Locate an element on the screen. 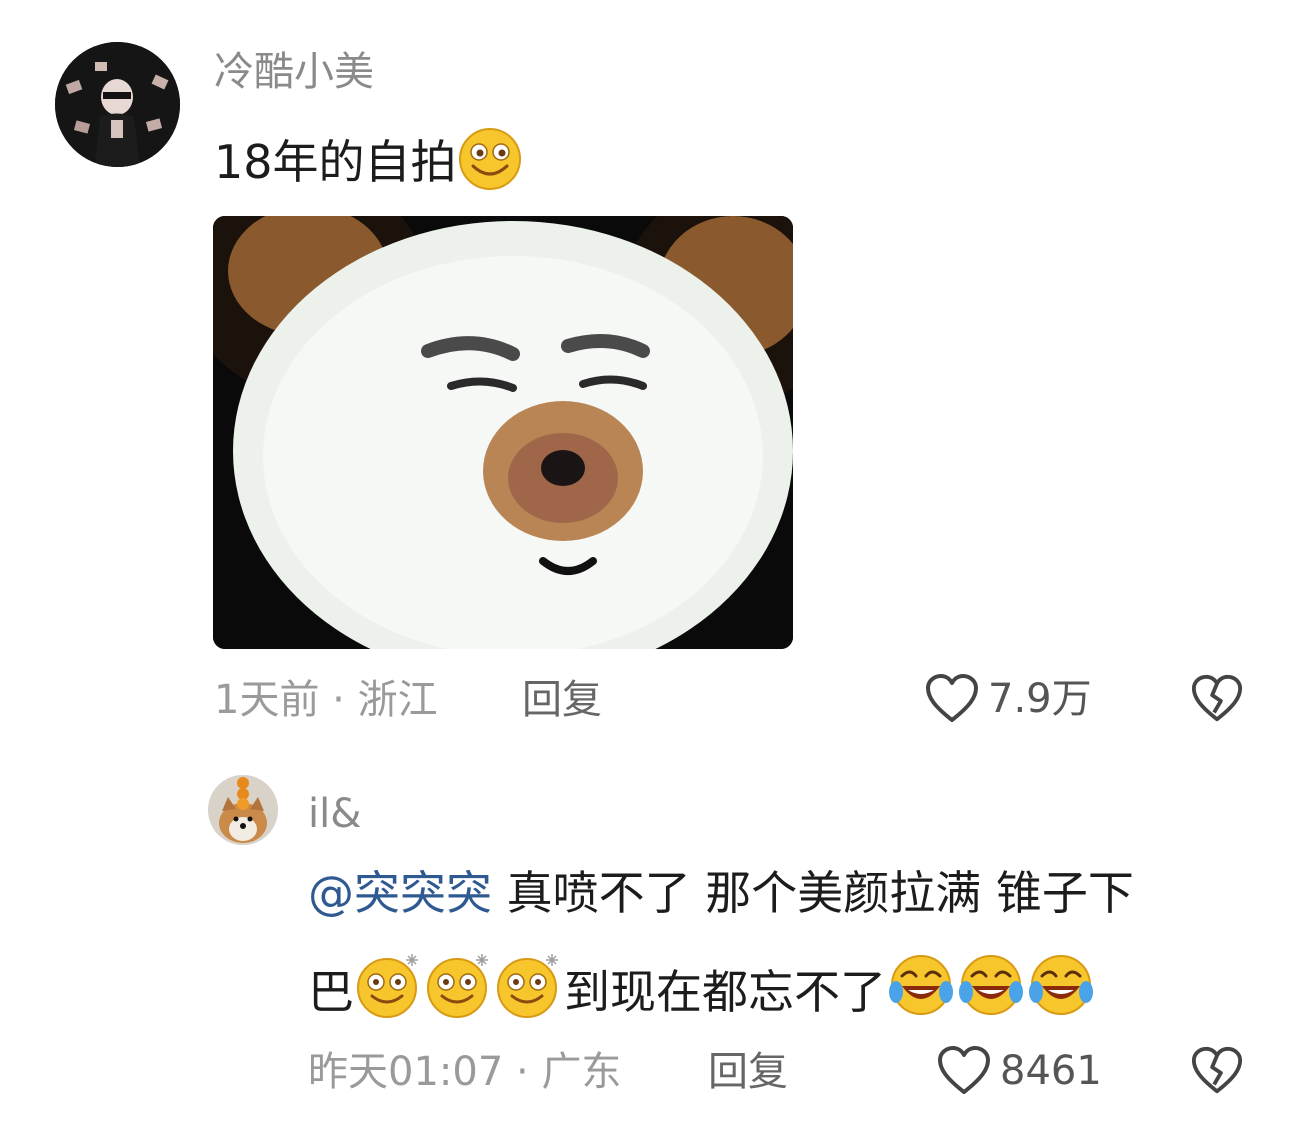 The height and width of the screenshot is (1137, 1309). avatar is located at coordinates (117, 104).